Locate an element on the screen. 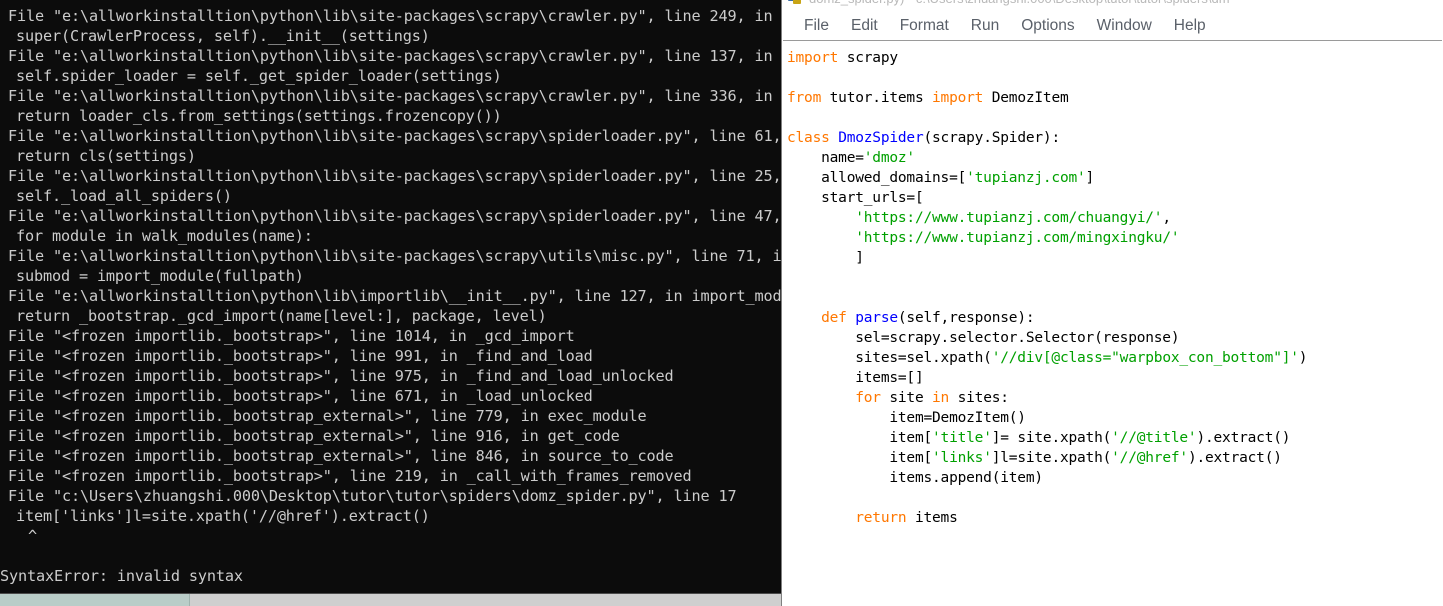 The image size is (1443, 606). code-token: '//div[@class="warpbox_con_bottom"]' is located at coordinates (1145, 358).